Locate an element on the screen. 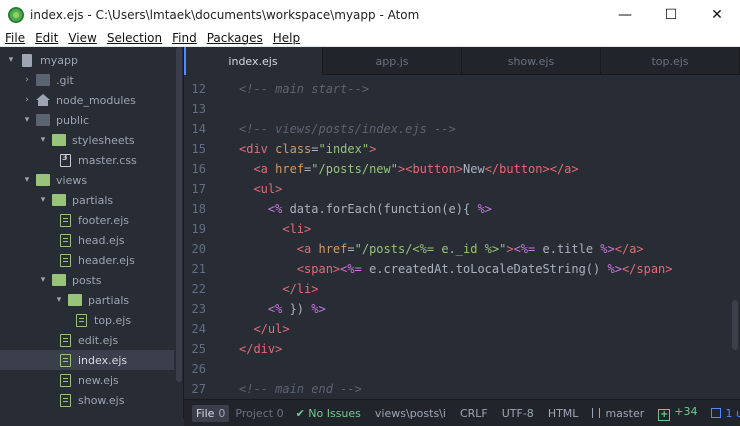  tree-item: master.css is located at coordinates (87, 160).